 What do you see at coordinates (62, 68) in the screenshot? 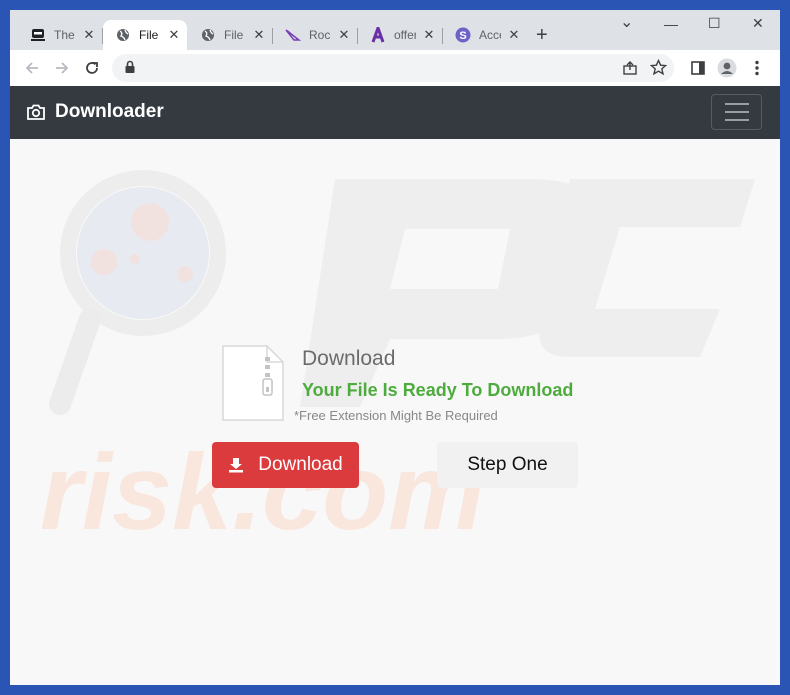
I see `forward-arrow-icon` at bounding box center [62, 68].